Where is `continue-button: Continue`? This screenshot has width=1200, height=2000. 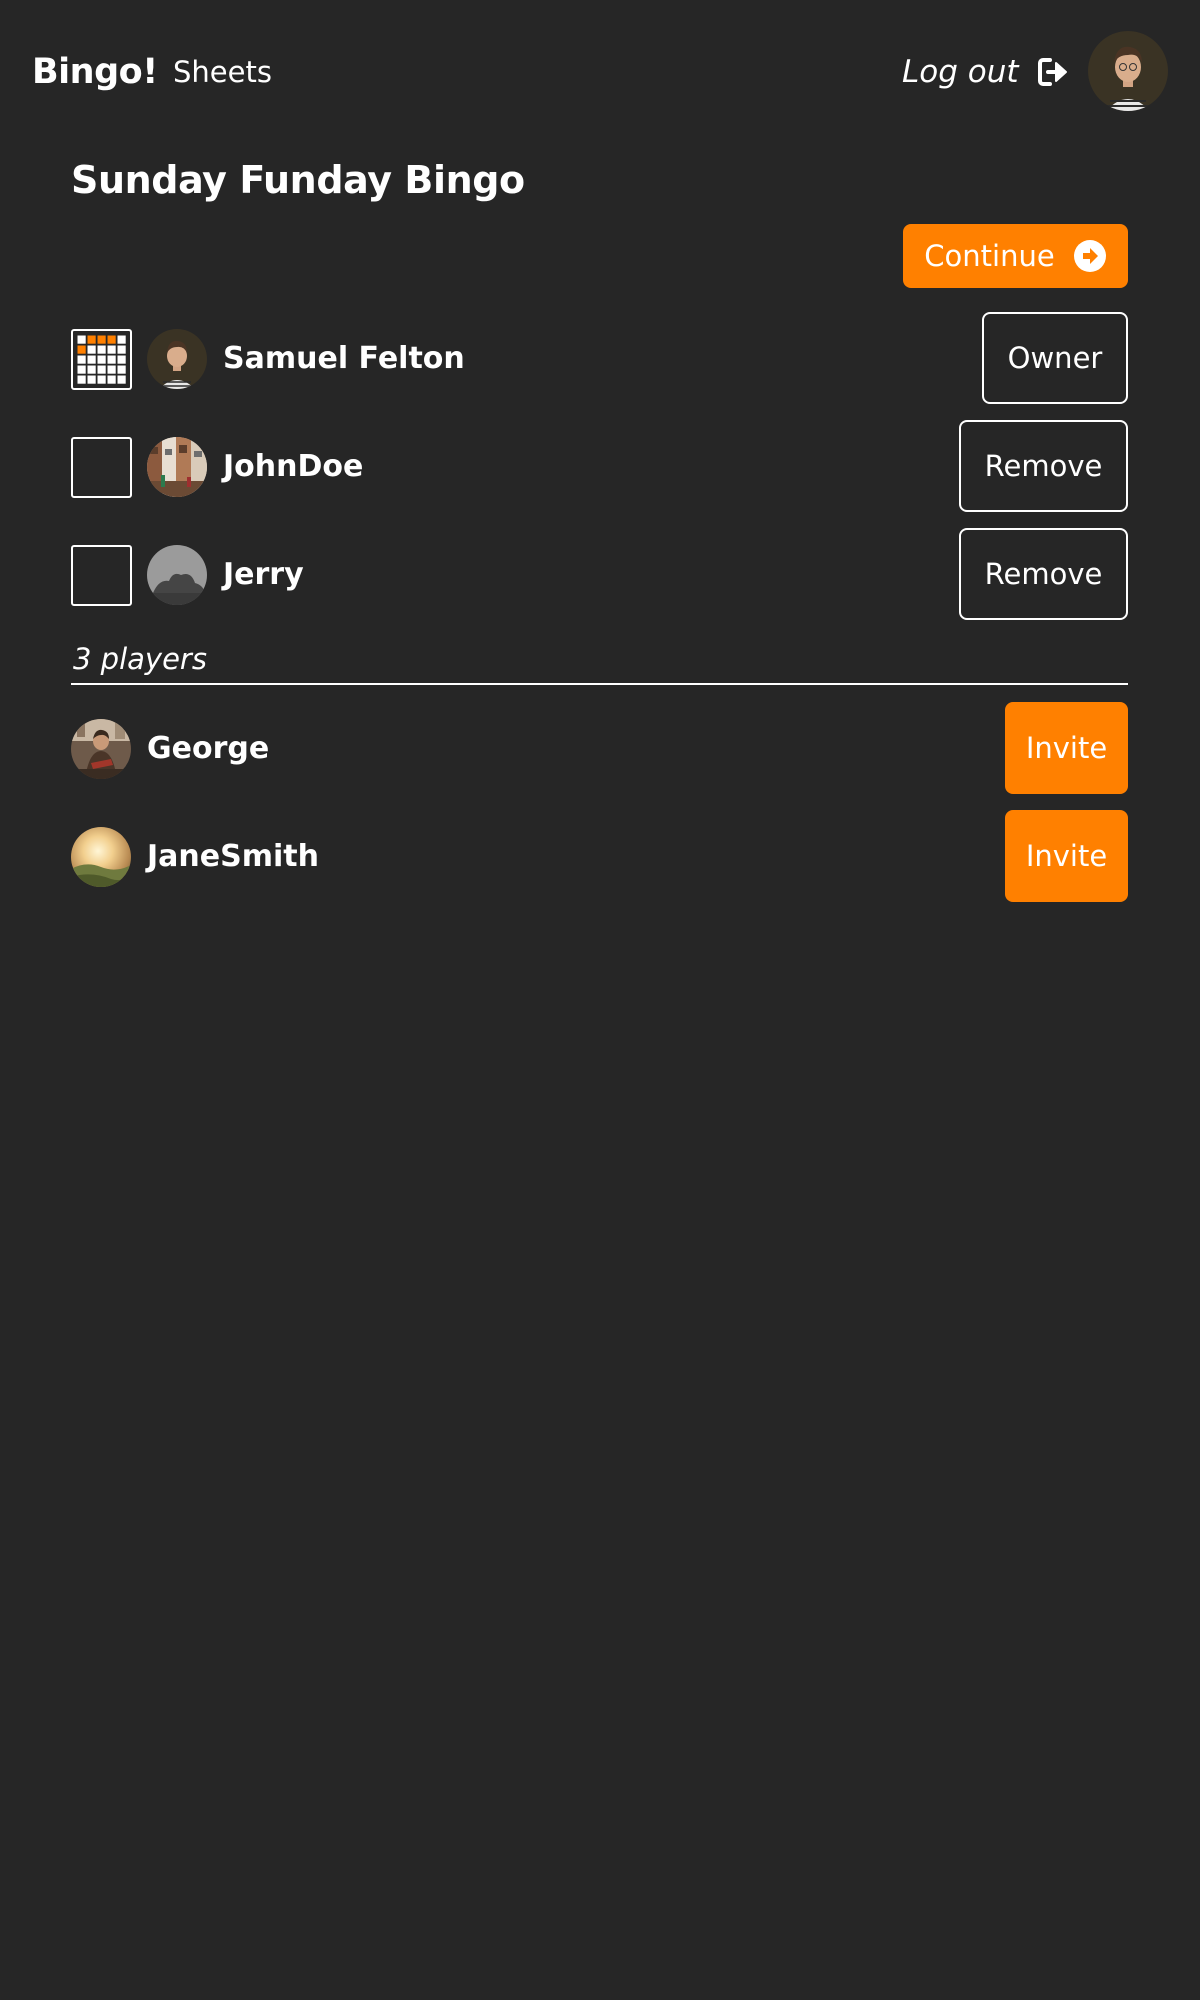 continue-button: Continue is located at coordinates (1015, 256).